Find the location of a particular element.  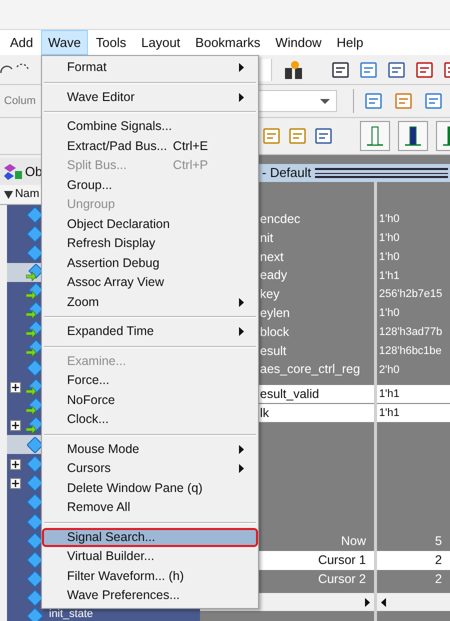

menu-item: Zoom is located at coordinates (150, 302).